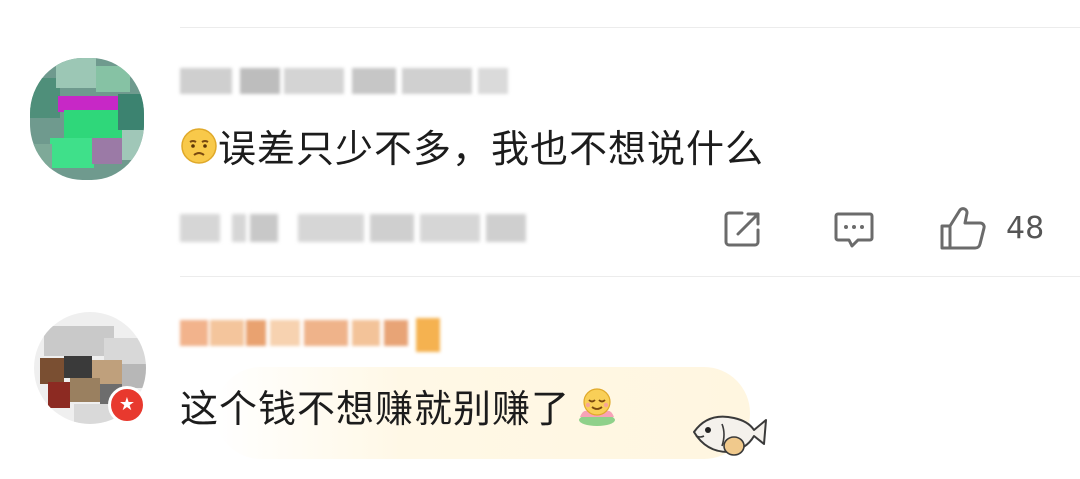 The image size is (1080, 479). I want to click on share-icon, so click(742, 229).